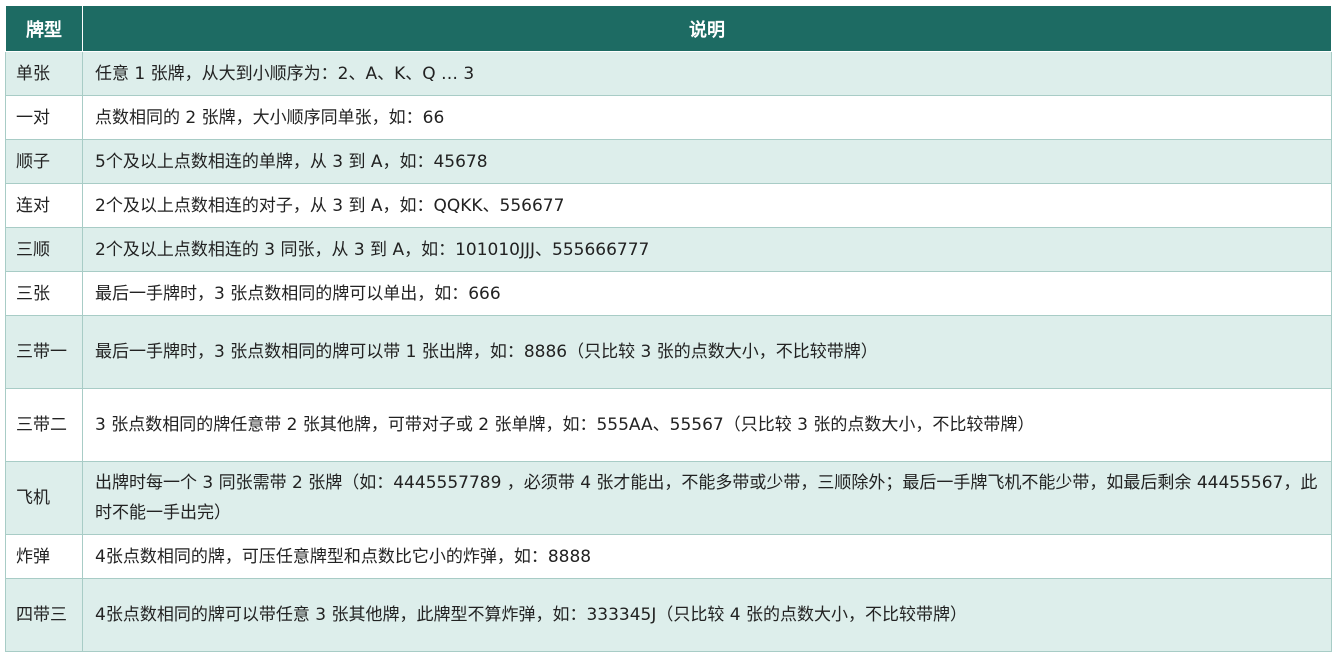 The image size is (1337, 652). What do you see at coordinates (707, 28) in the screenshot?
I see `header-description: 说明` at bounding box center [707, 28].